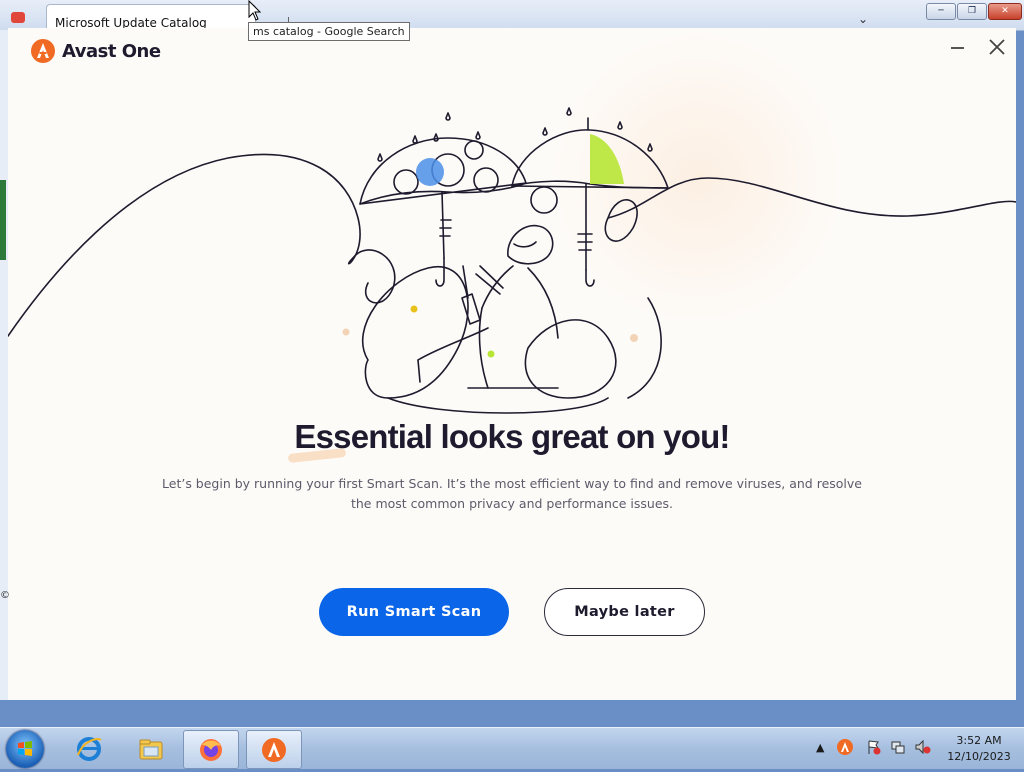 The width and height of the screenshot is (1024, 772). Describe the element at coordinates (972, 11) in the screenshot. I see `window-restore-button: ❐` at that location.